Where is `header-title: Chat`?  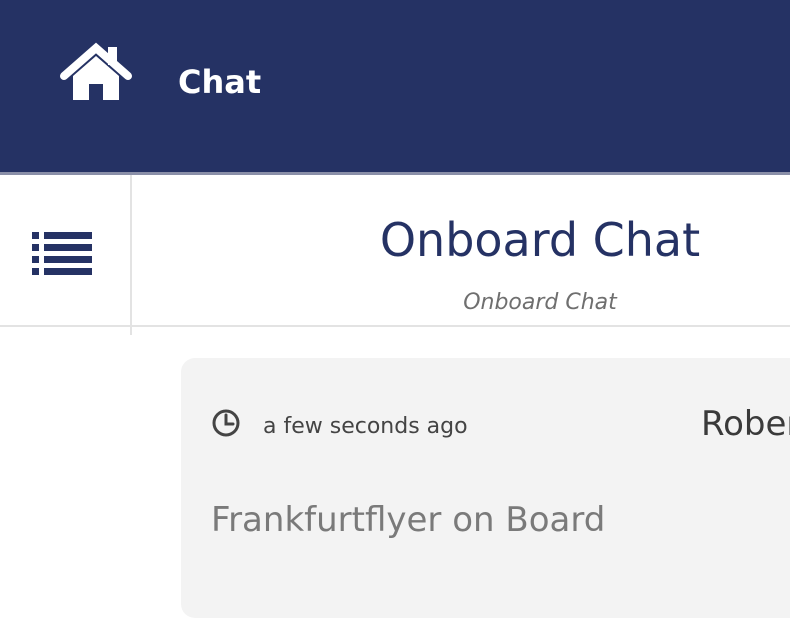
header-title: Chat is located at coordinates (220, 82).